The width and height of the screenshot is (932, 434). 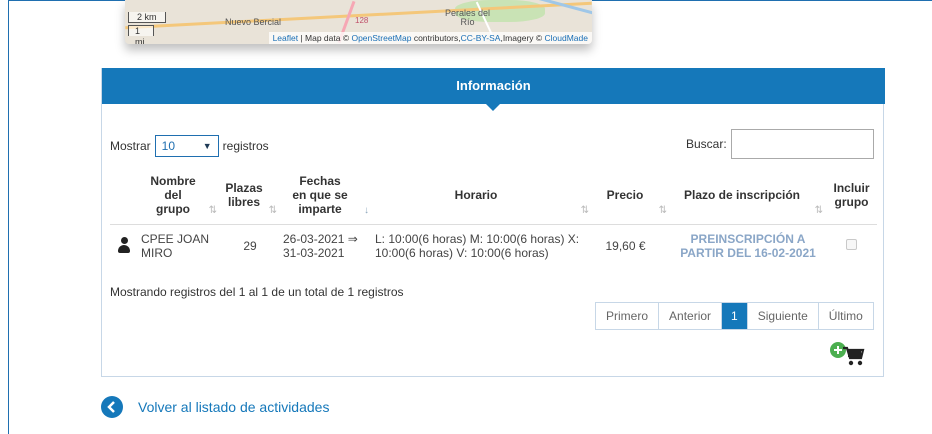 I want to click on cell-text: PREINSCRIPCIÓN A, so click(x=748, y=239).